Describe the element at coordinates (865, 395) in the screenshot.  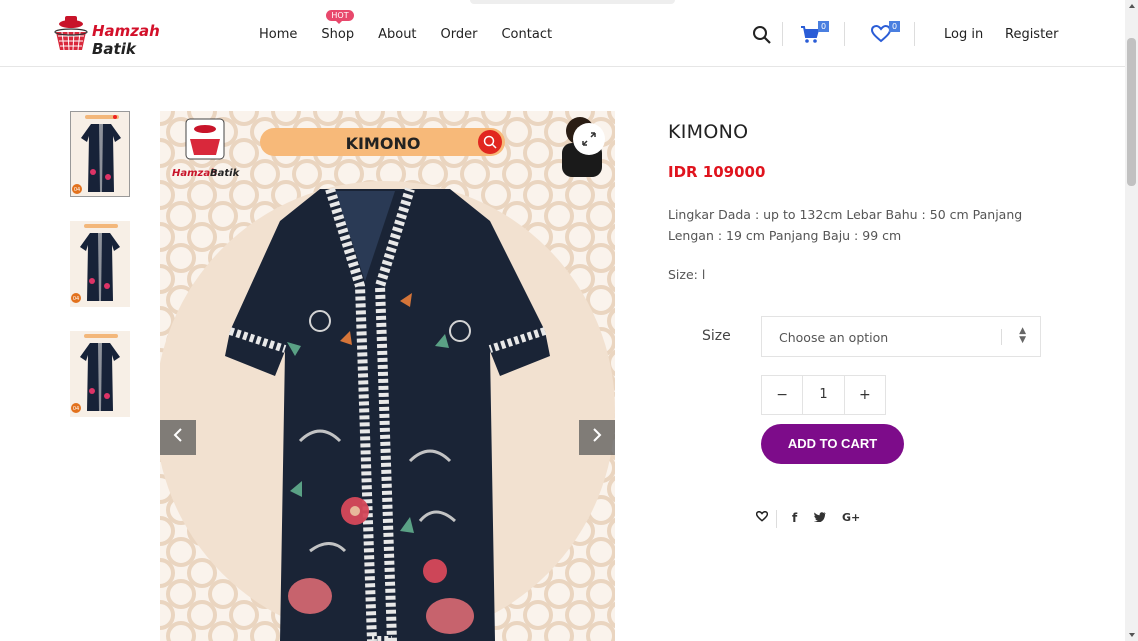
I see `quantity-plus-button: +` at that location.